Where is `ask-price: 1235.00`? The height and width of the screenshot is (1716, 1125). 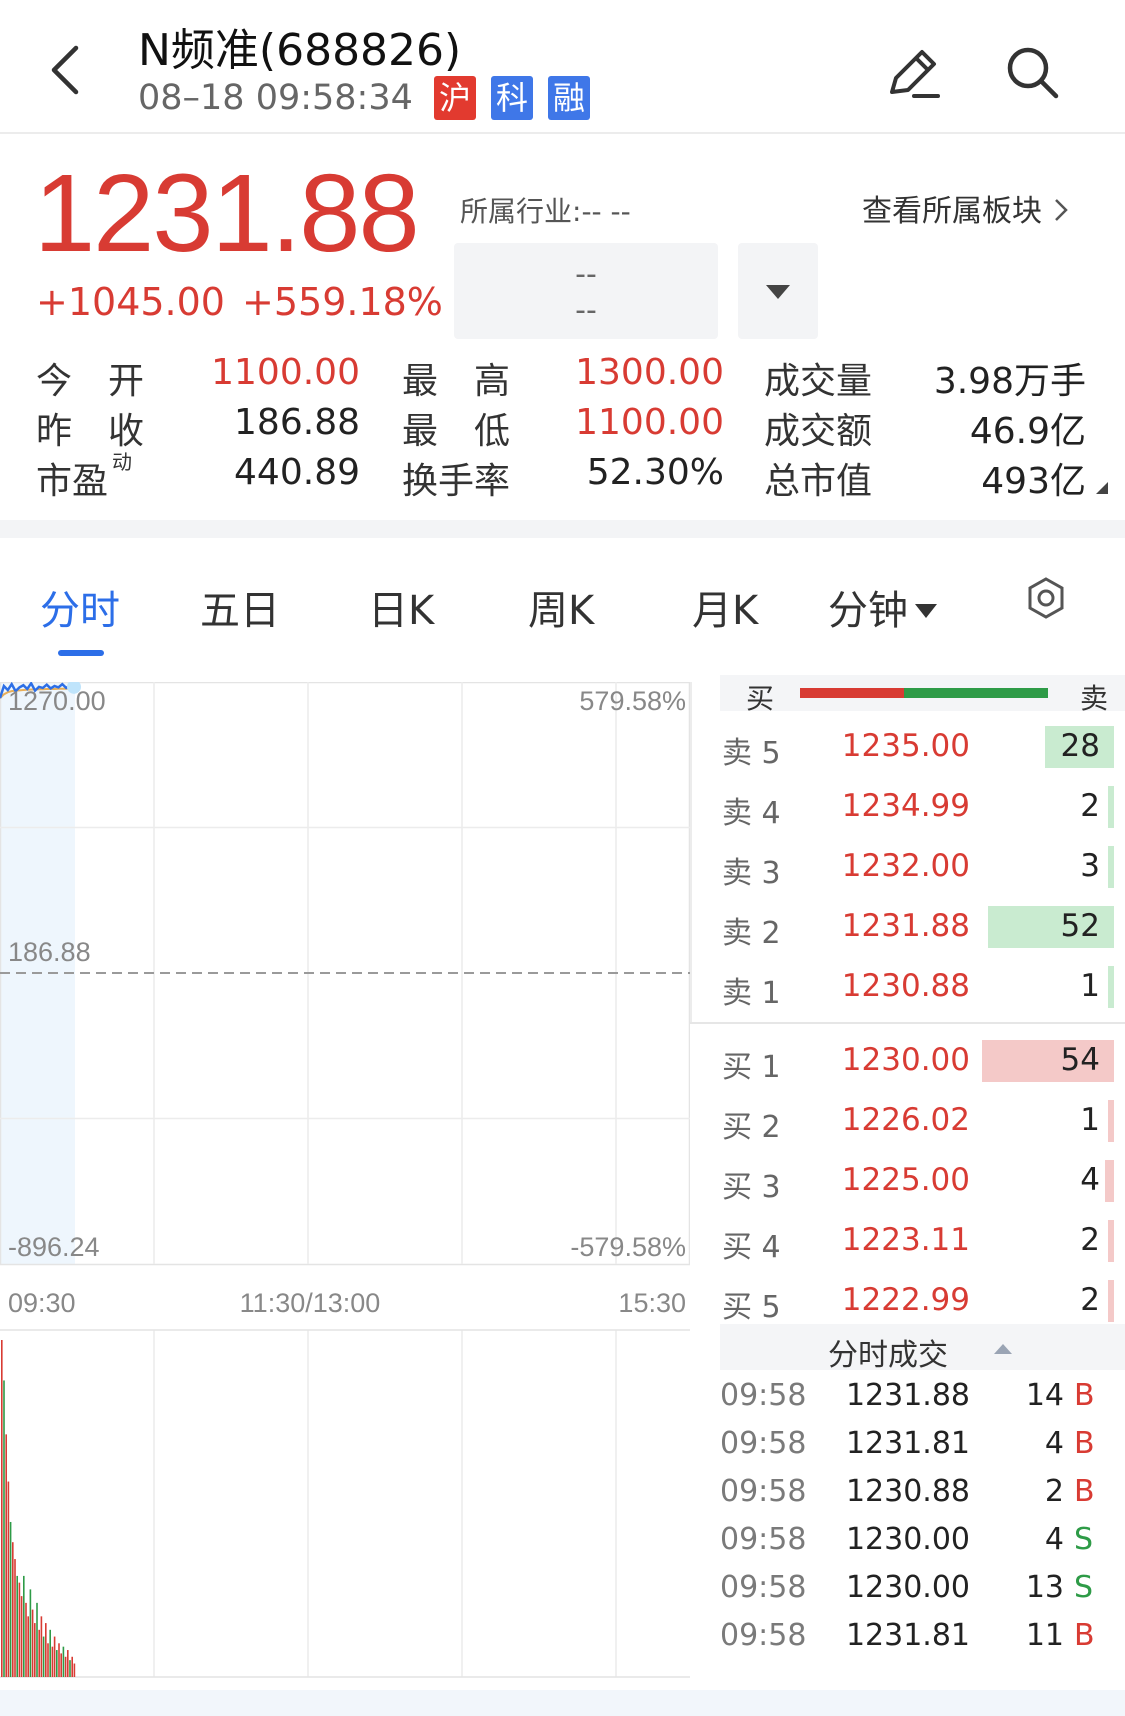
ask-price: 1235.00 is located at coordinates (880, 746).